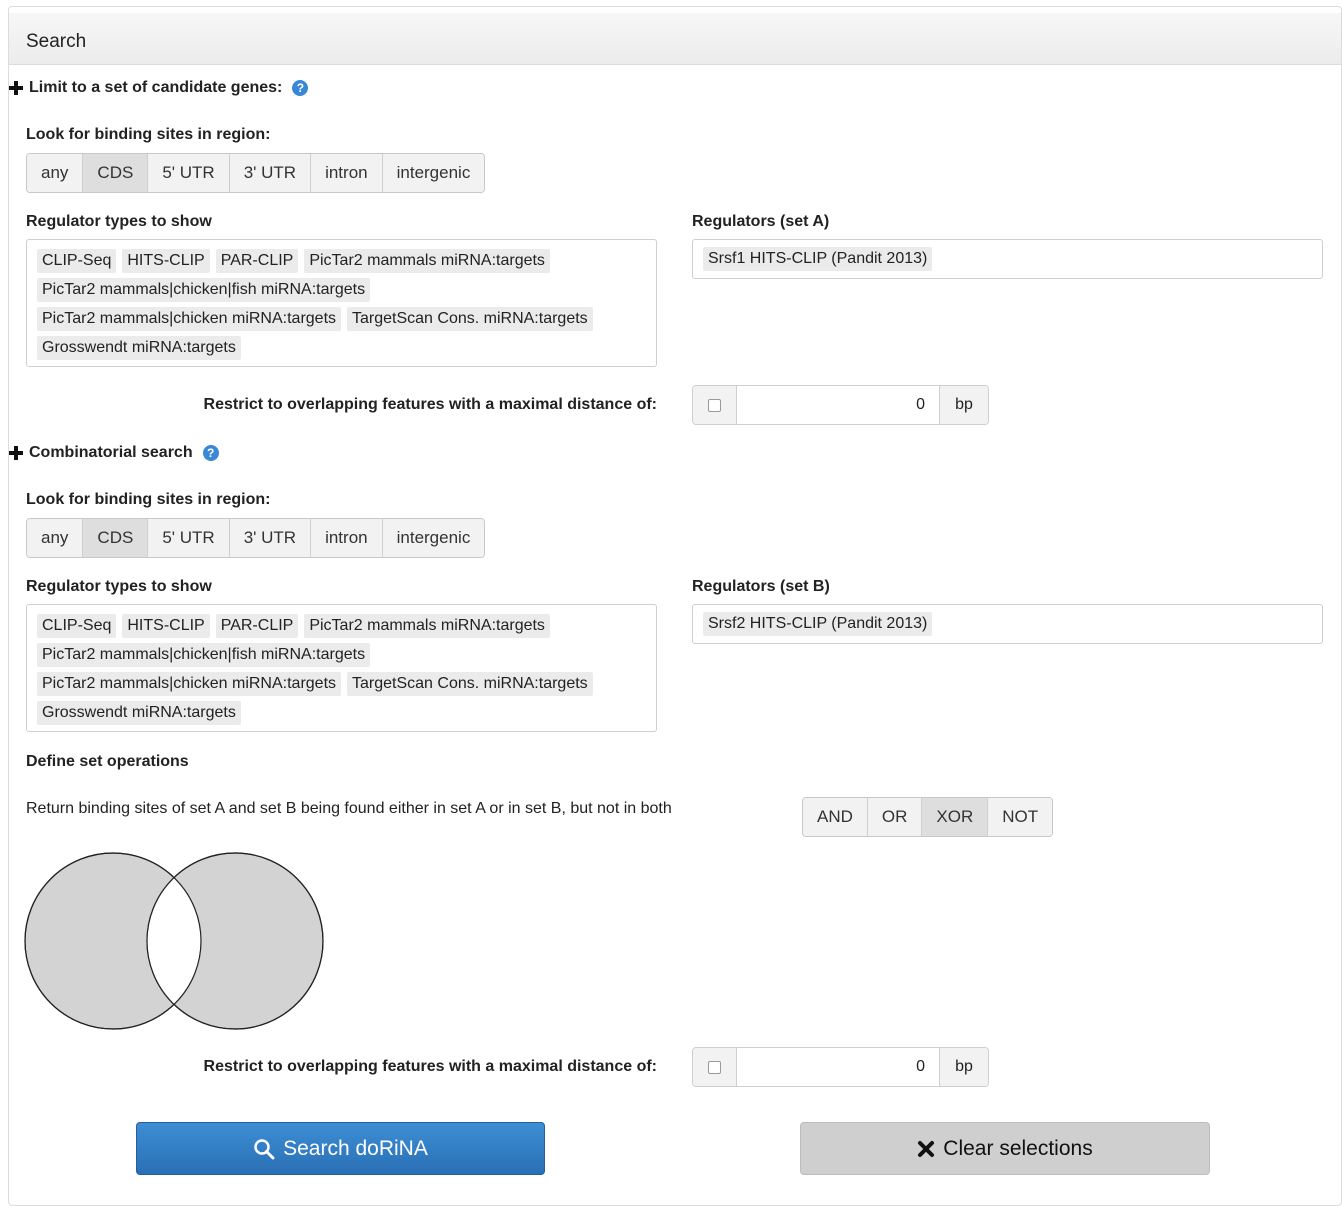  Describe the element at coordinates (270, 173) in the screenshot. I see `region-3utr-a: 3' UTR` at that location.